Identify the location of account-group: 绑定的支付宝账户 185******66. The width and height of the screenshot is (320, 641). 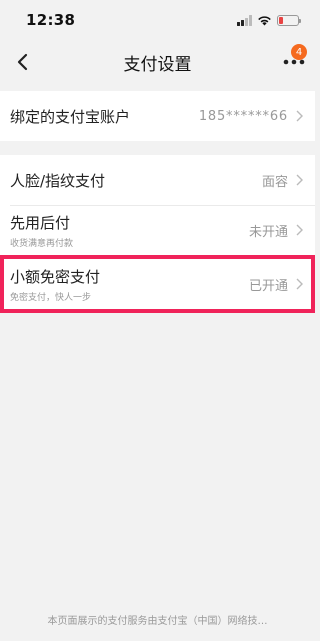
(157, 116).